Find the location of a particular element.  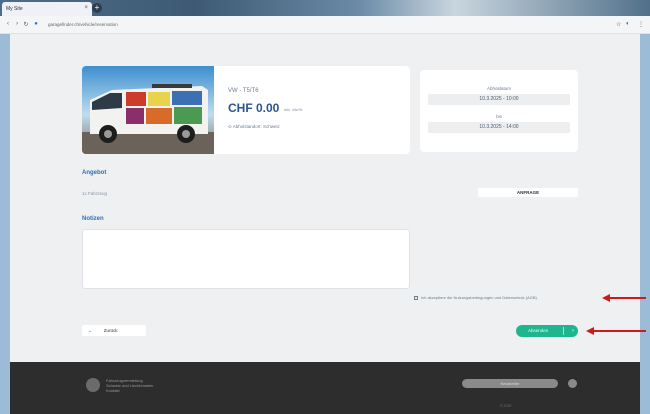

new-tab-button: + is located at coordinates (97, 8).